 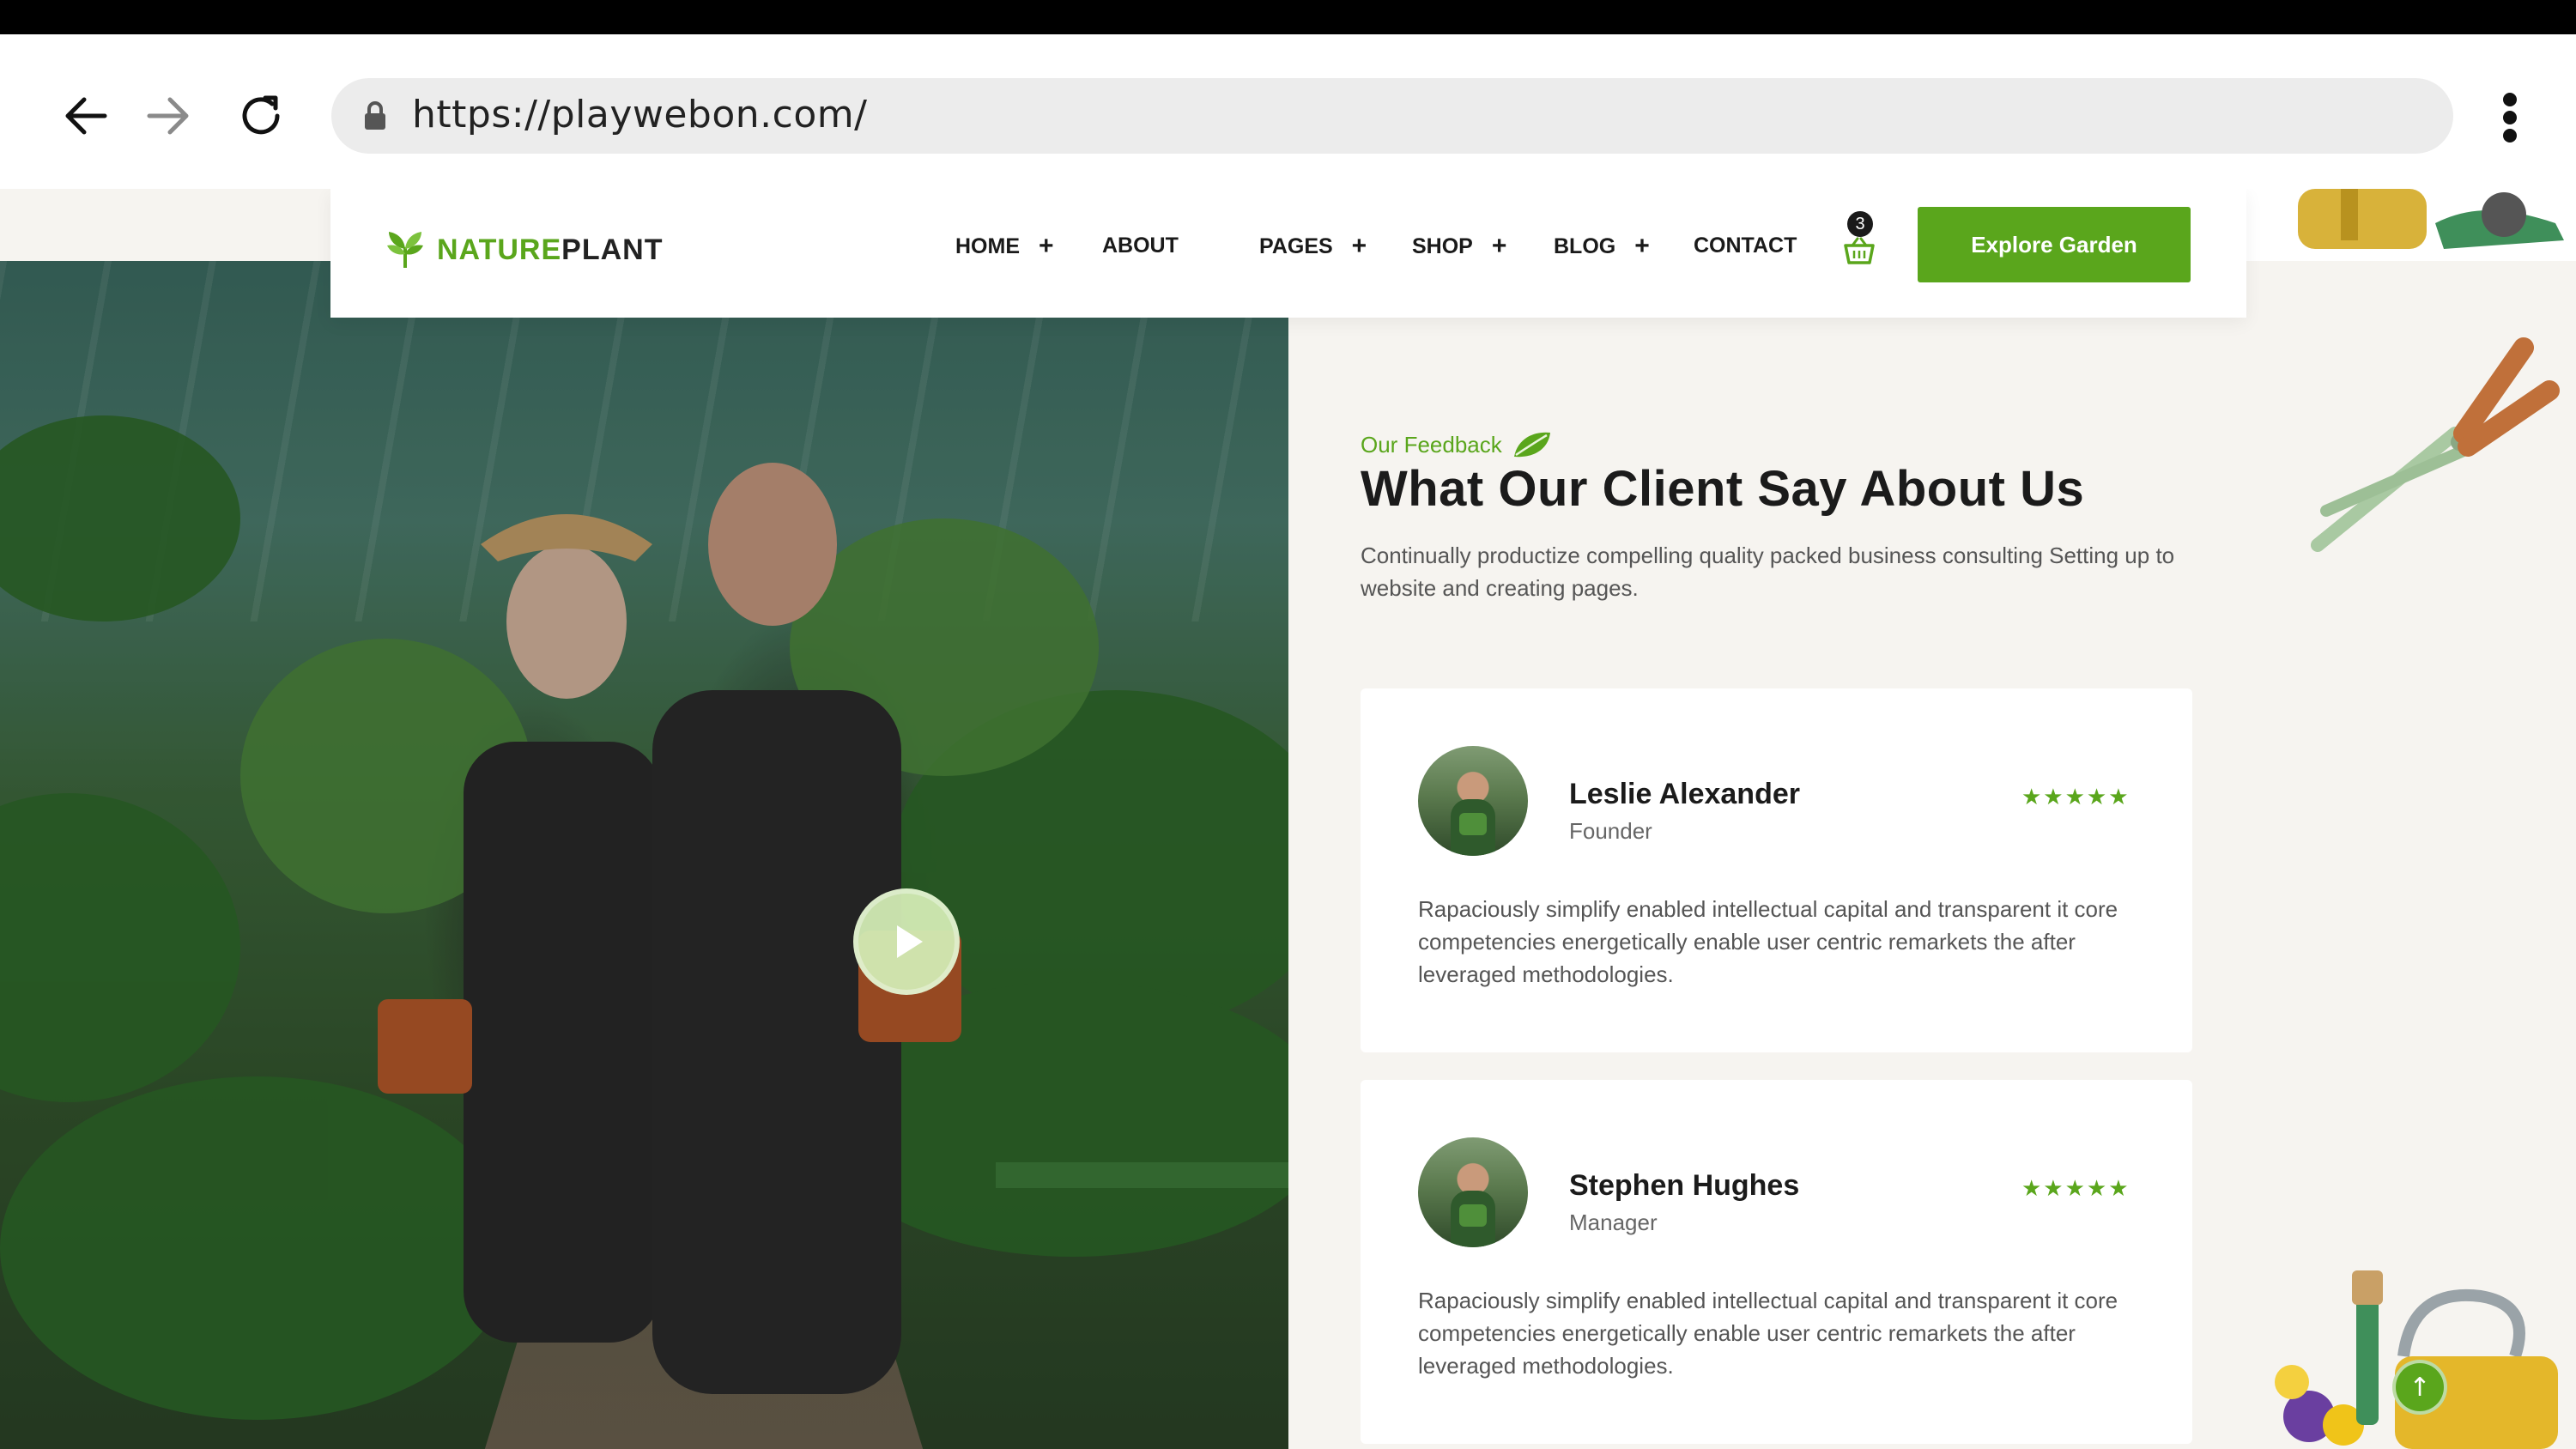 I want to click on scroll-to-top-button: ↑, so click(x=2419, y=1387).